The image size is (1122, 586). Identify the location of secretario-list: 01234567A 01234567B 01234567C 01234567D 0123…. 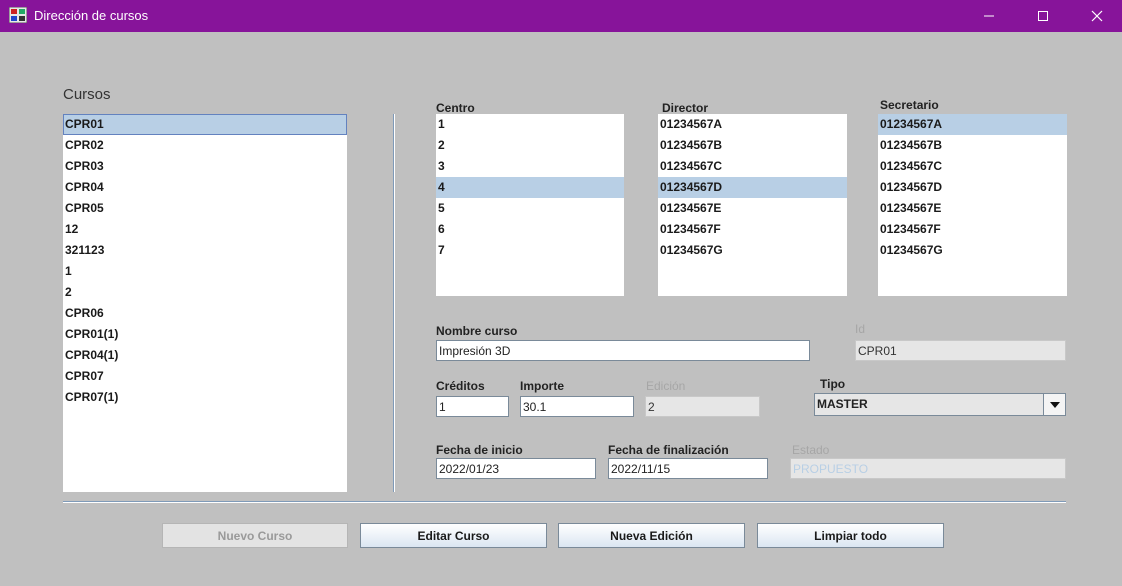
(972, 205).